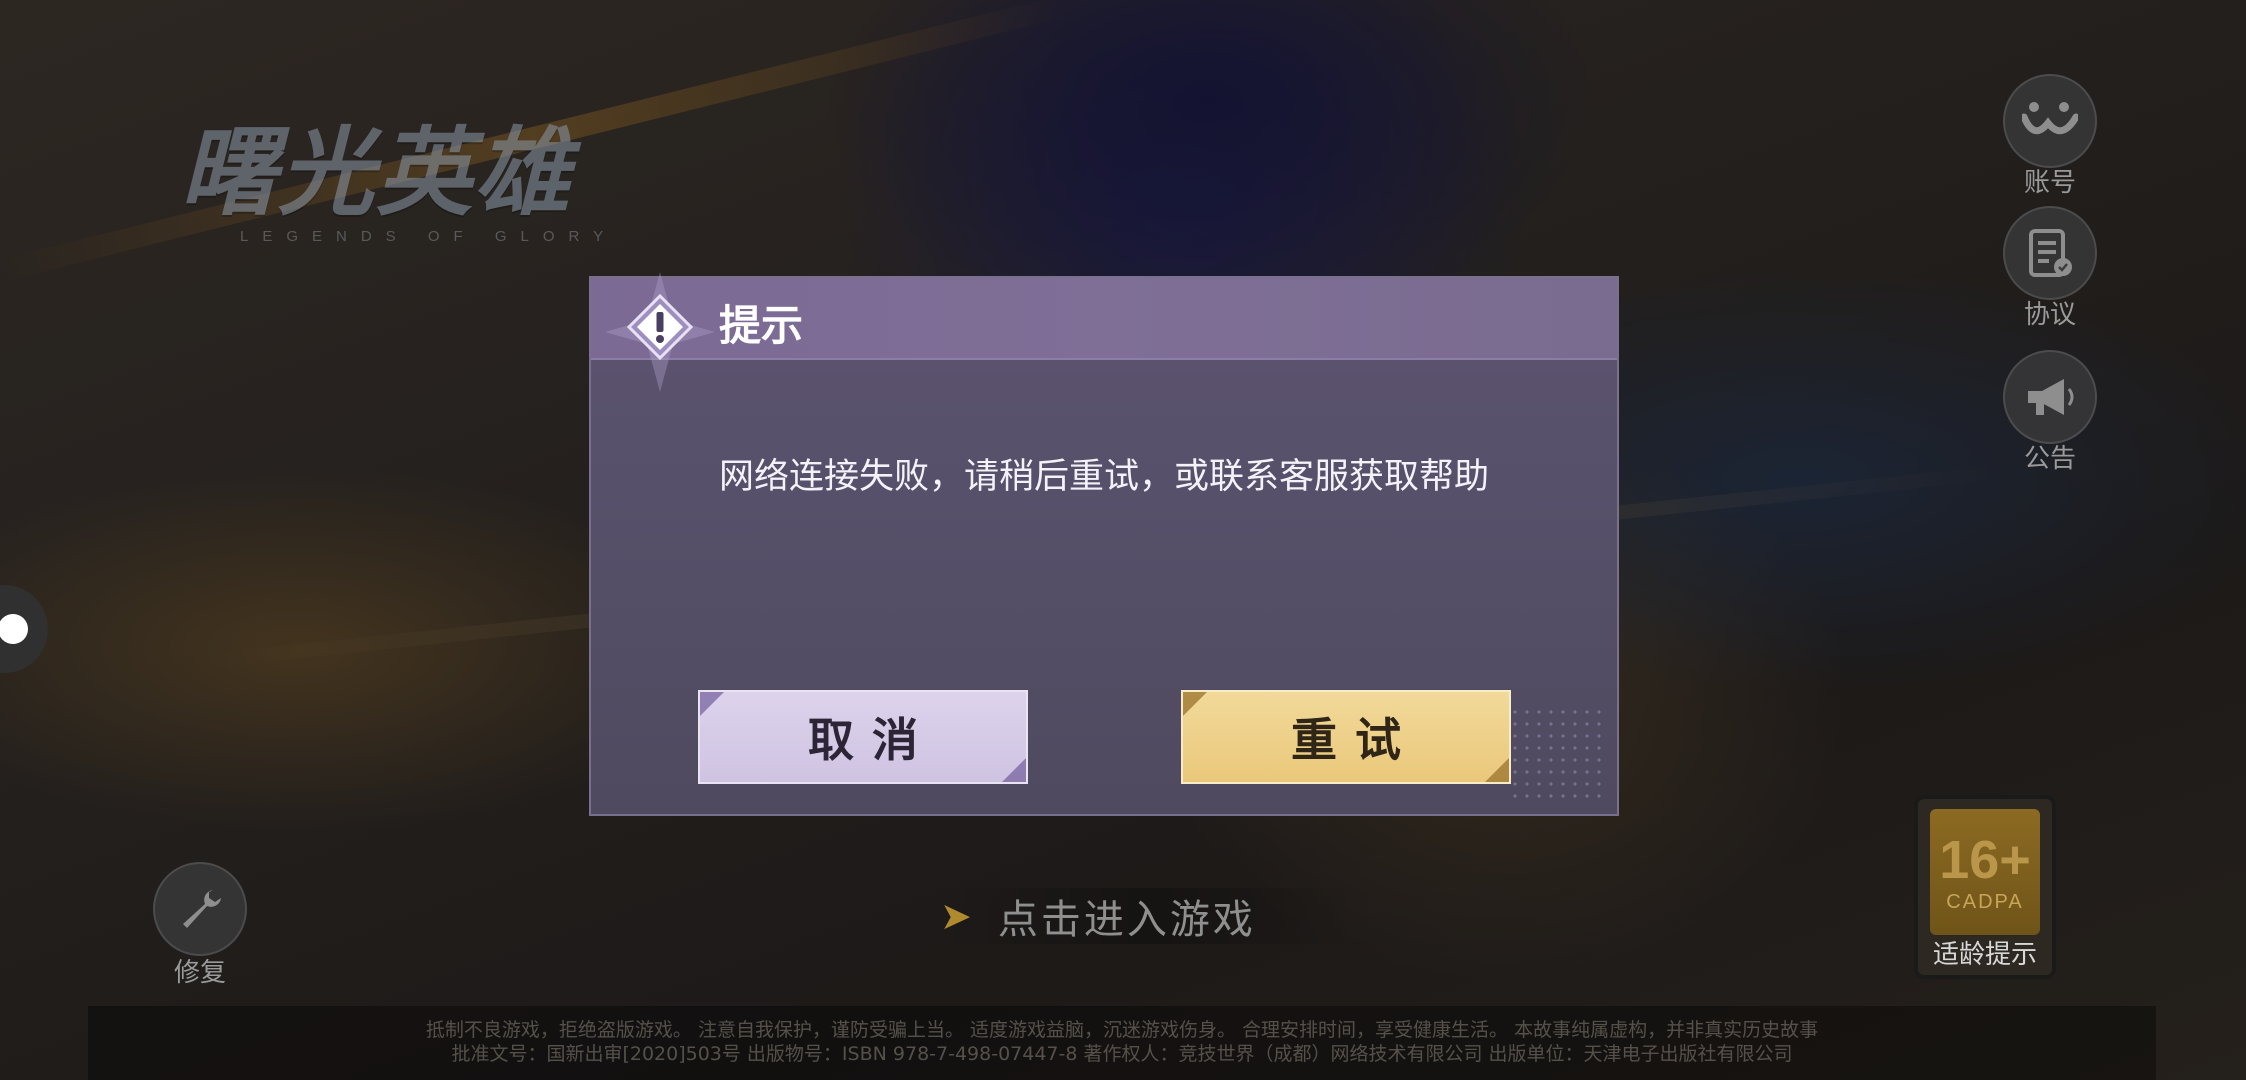 This screenshot has height=1080, width=2246. I want to click on cancel-button-label: 取消, so click(872, 740).